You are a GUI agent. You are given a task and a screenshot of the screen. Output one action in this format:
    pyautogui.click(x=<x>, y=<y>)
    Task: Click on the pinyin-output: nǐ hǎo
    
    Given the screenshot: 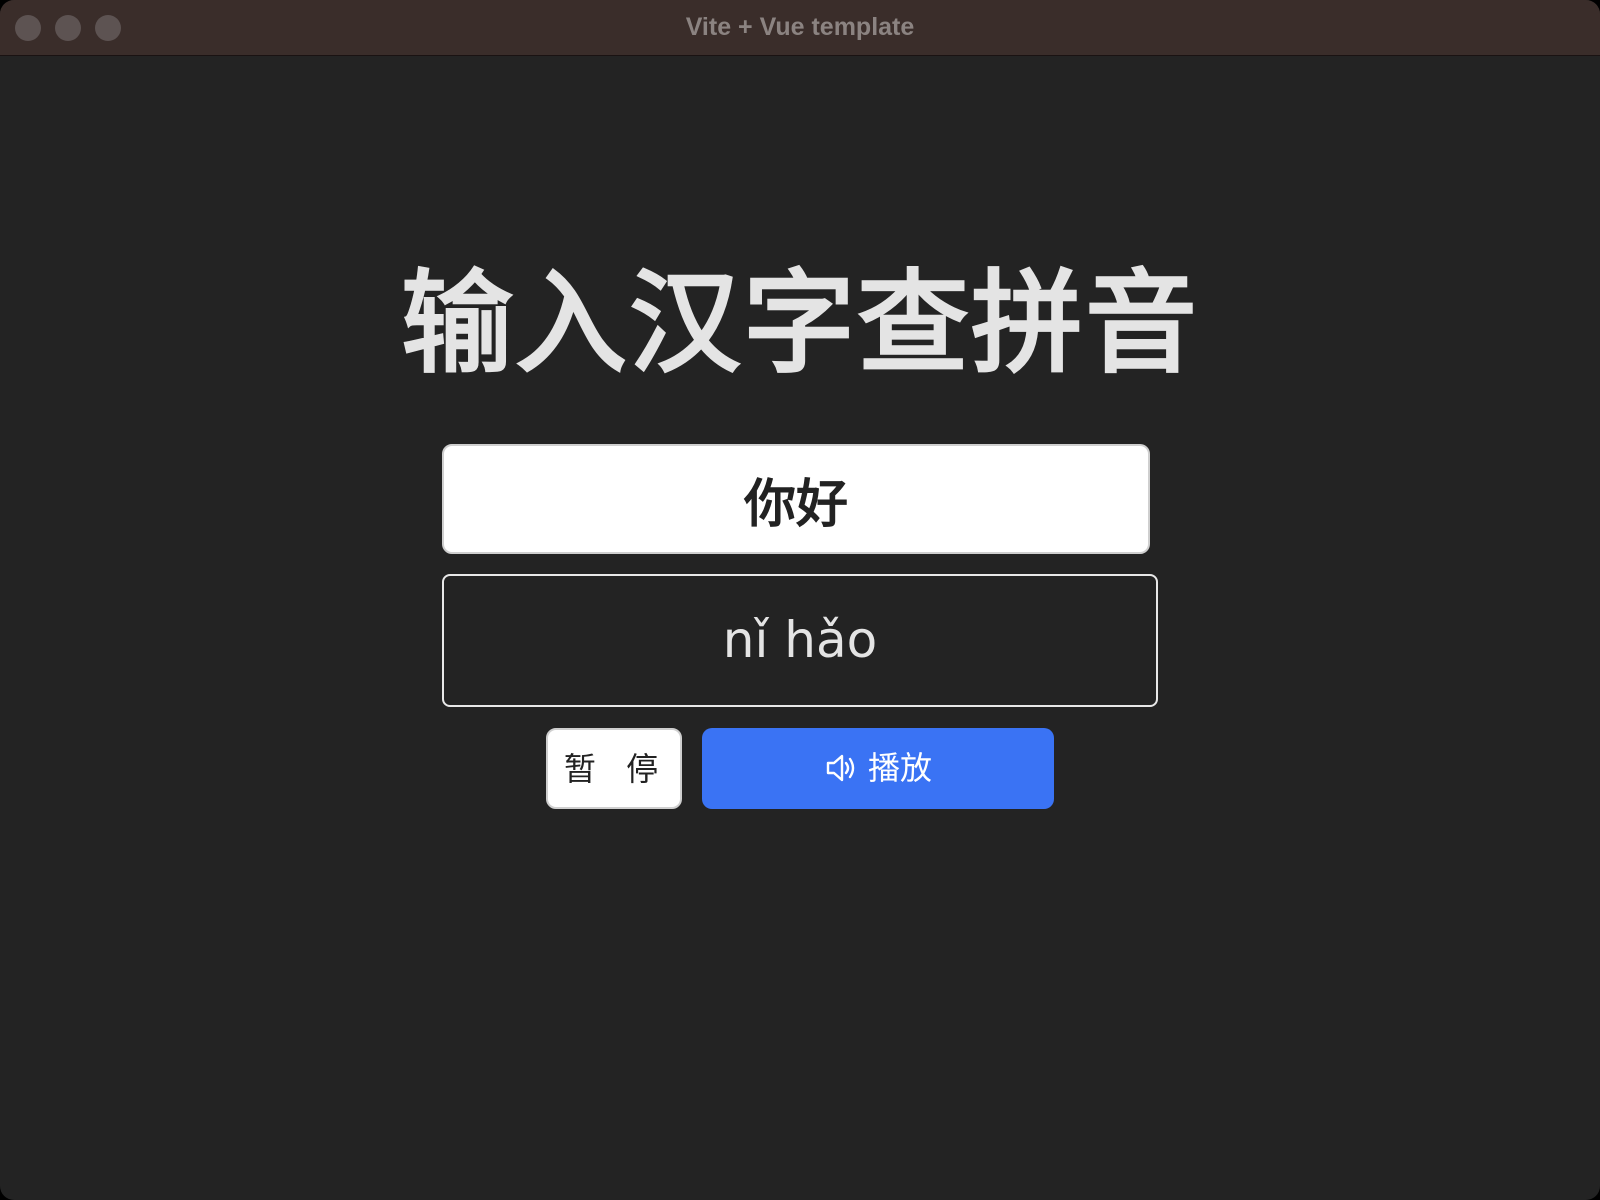 What is the action you would take?
    pyautogui.click(x=800, y=640)
    